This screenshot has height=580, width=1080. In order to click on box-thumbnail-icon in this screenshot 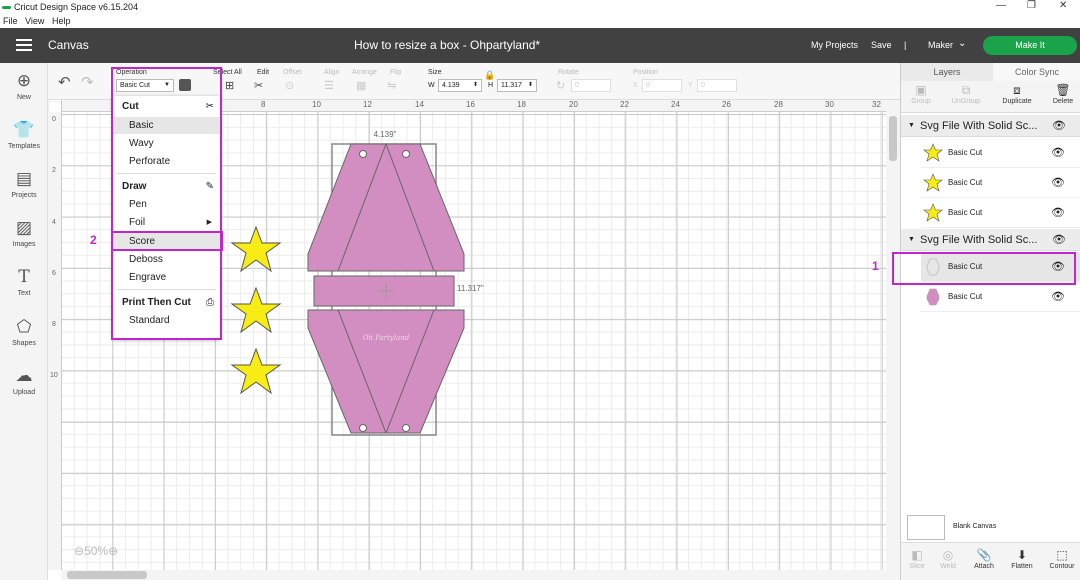, I will do `click(933, 297)`.